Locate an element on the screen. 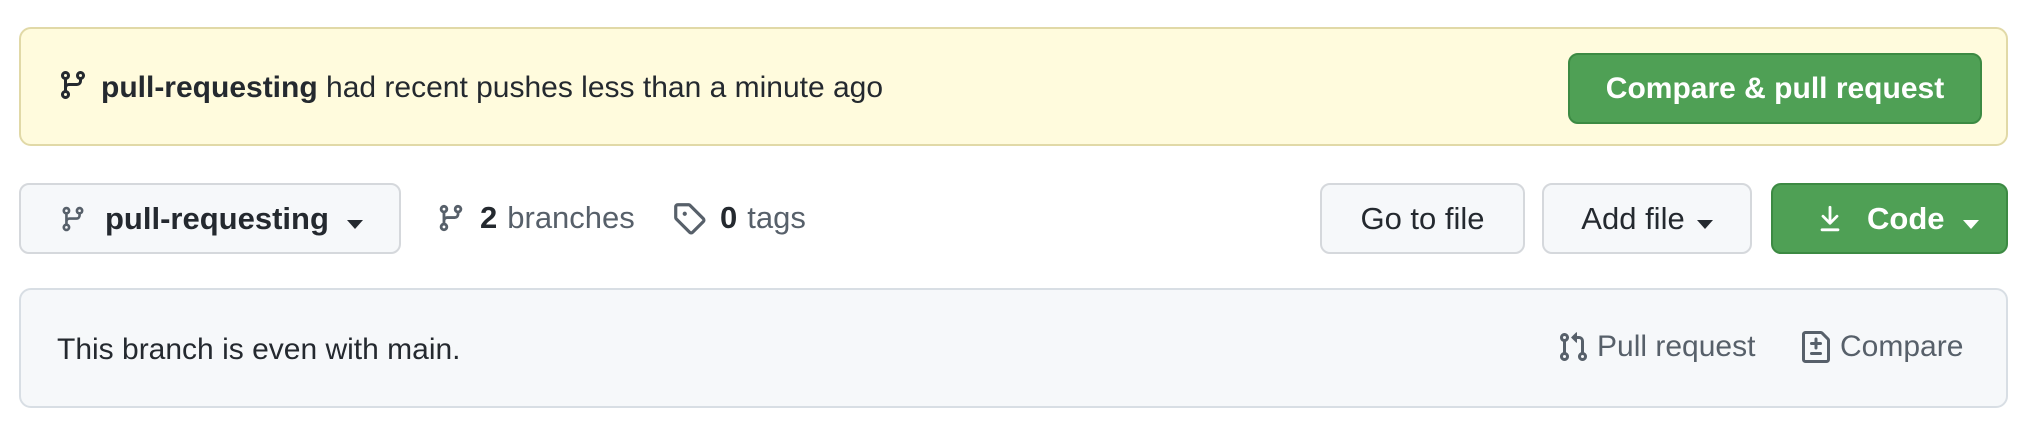  compare-label: Compare is located at coordinates (1902, 346).